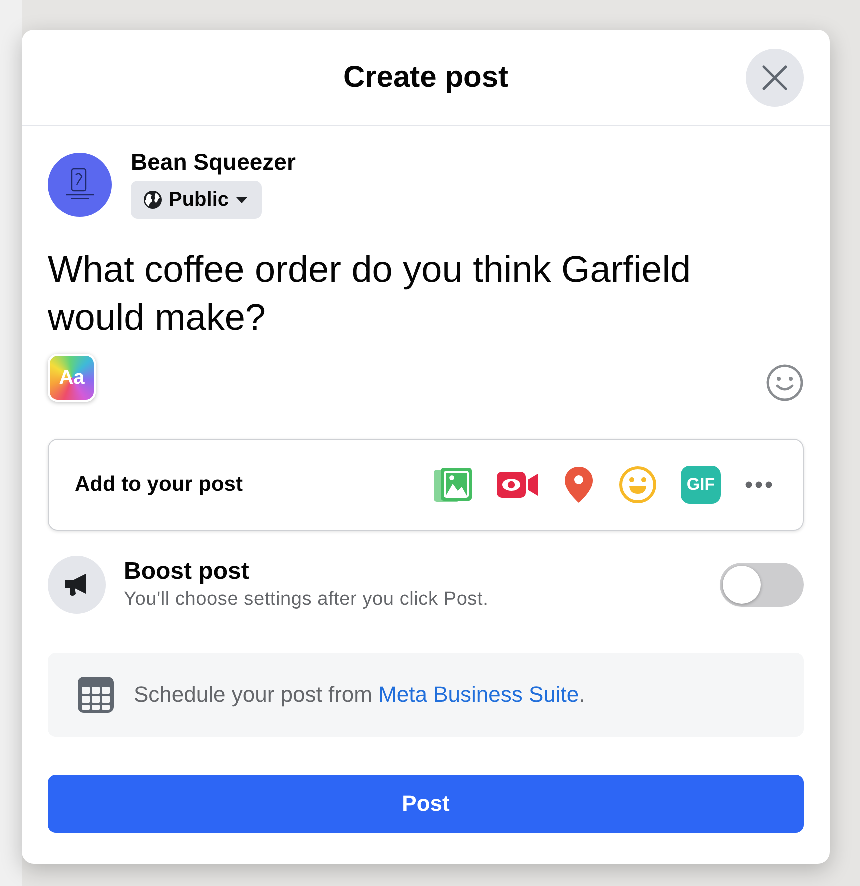  I want to click on post-text-field: What coffee order do you think Garfield would make?, so click(398, 294).